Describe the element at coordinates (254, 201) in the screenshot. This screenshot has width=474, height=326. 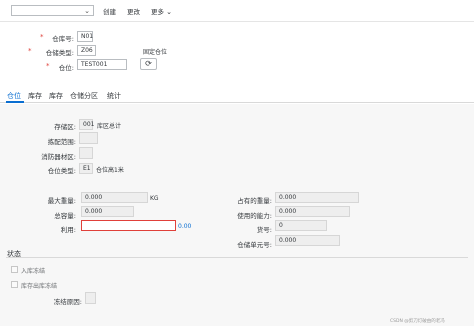
I see `occupied-weight-label: 占有的重量:` at that location.